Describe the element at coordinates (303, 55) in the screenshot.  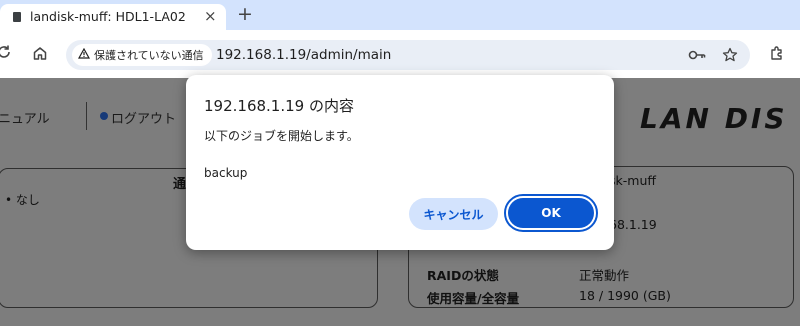
I see `url-text: 192.168.1.19/admin/main` at that location.